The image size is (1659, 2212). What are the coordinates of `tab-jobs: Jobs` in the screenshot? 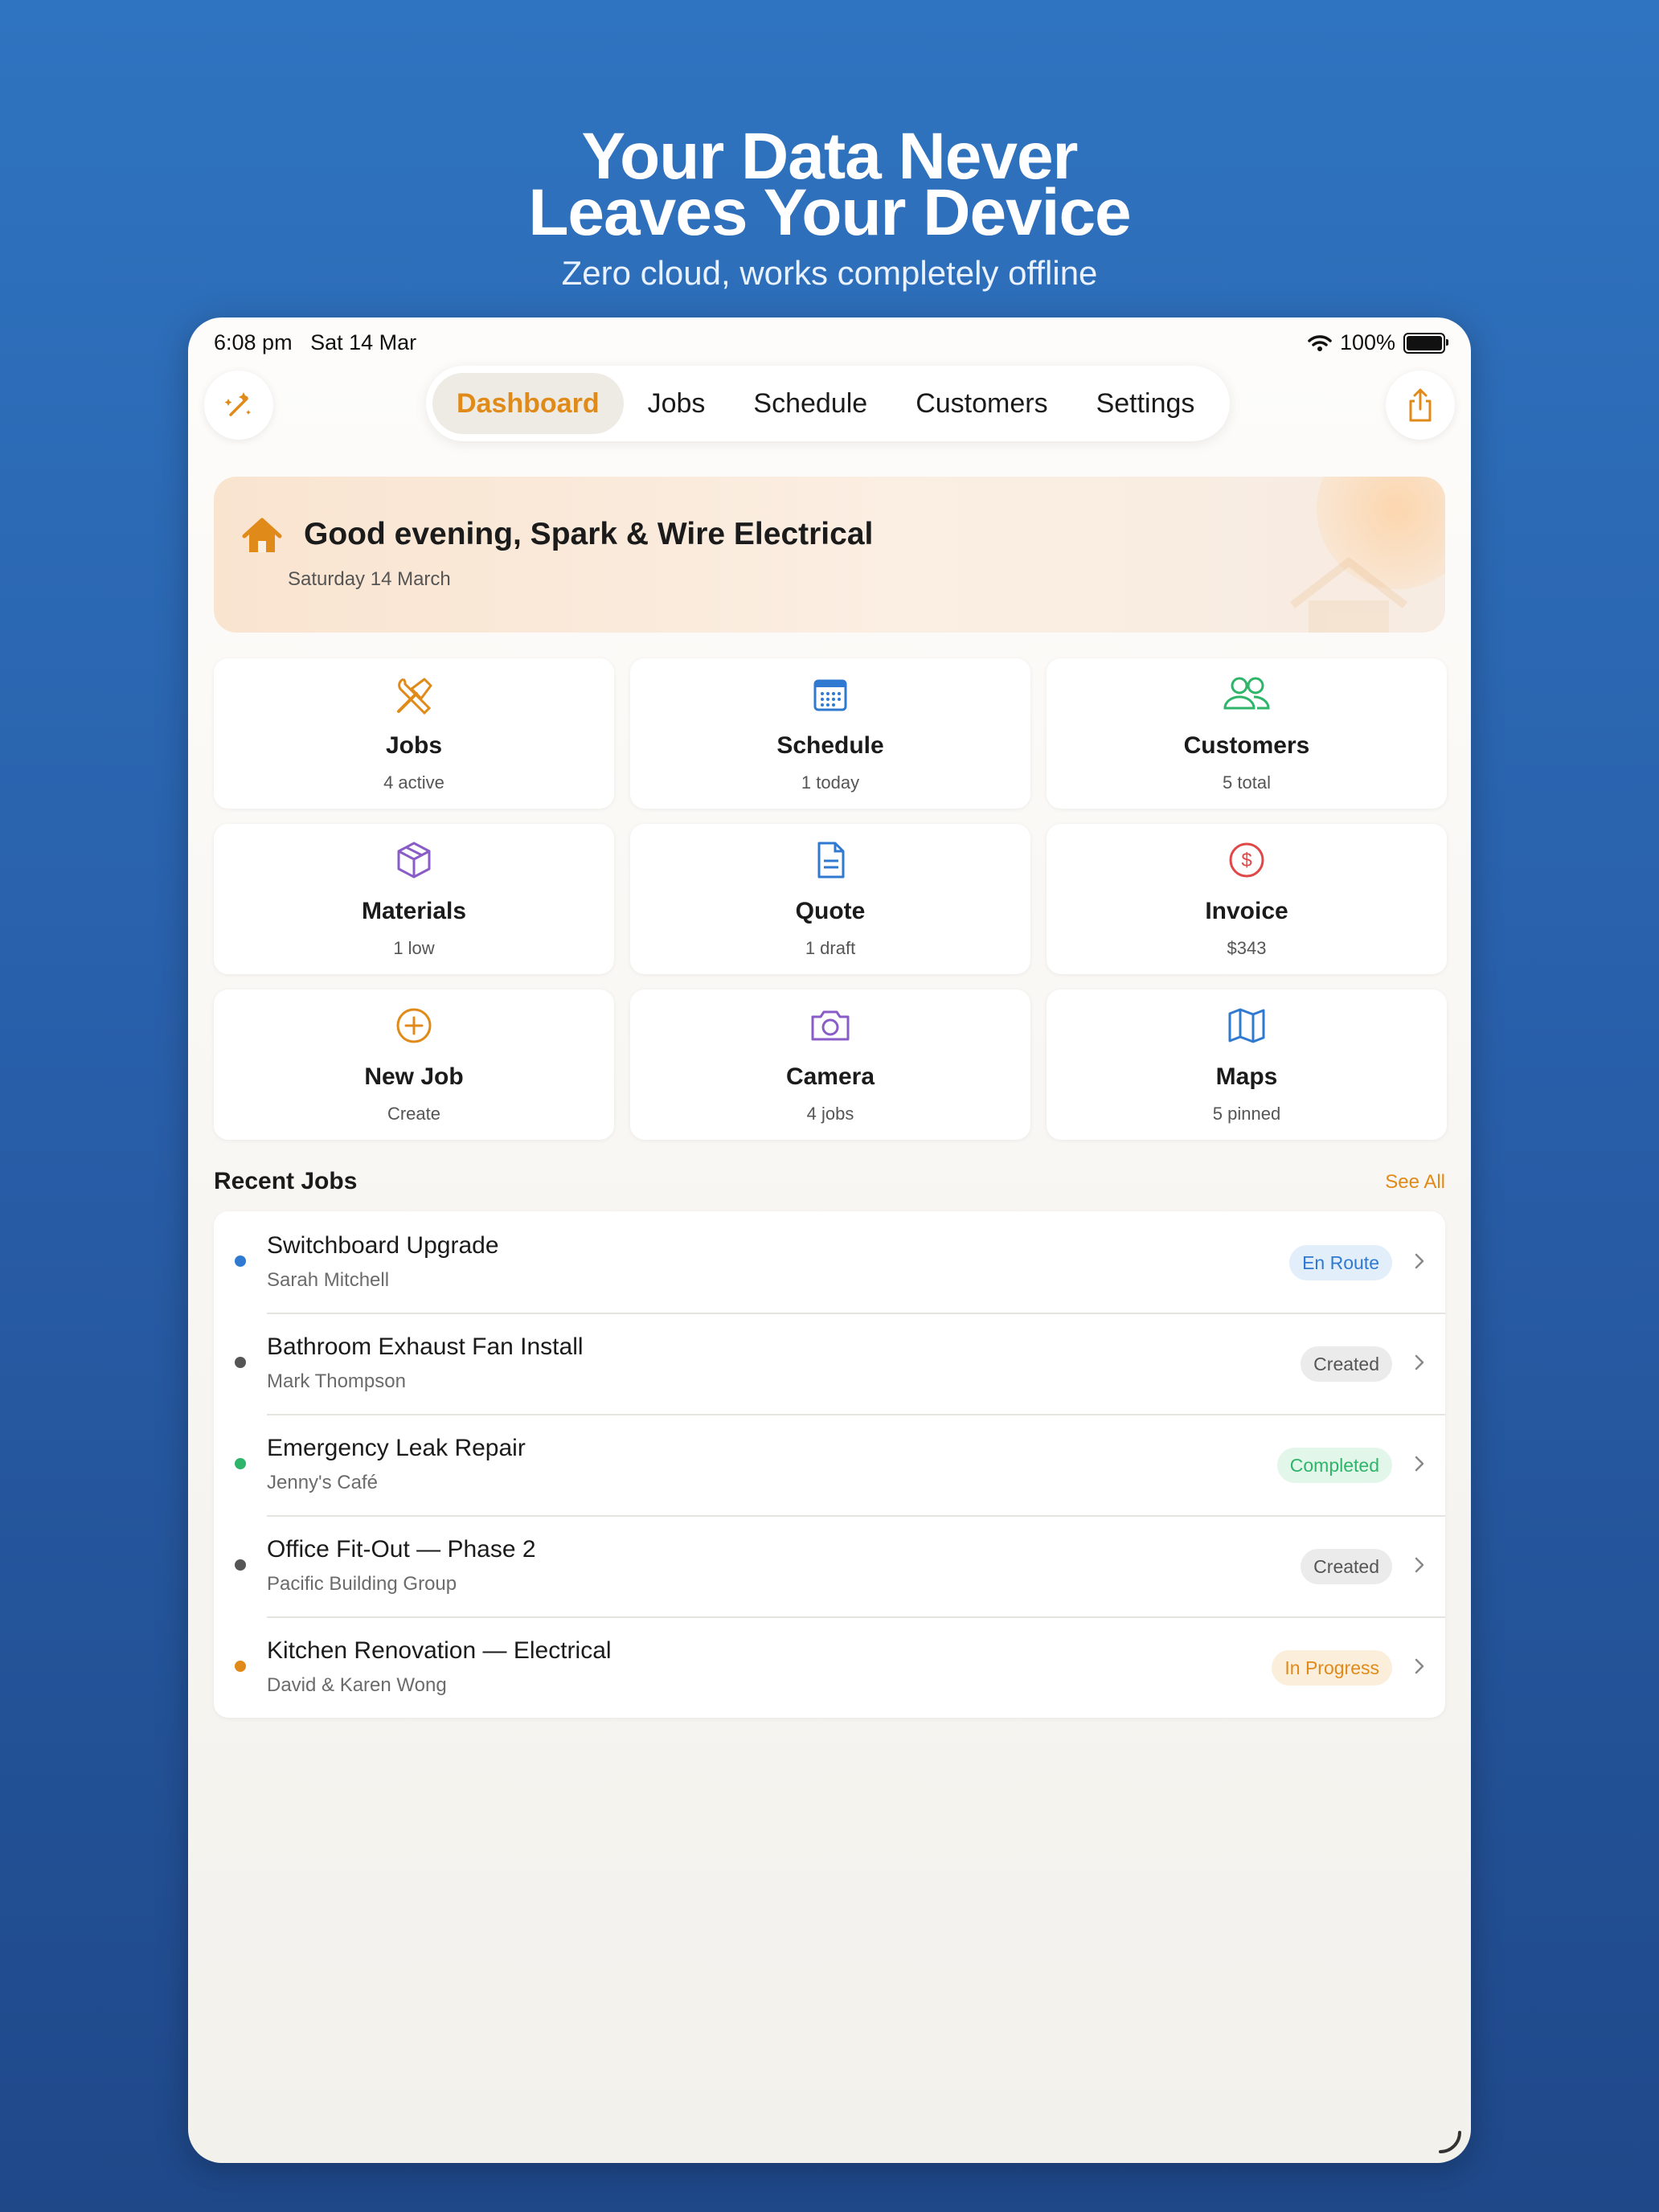 It's located at (677, 403).